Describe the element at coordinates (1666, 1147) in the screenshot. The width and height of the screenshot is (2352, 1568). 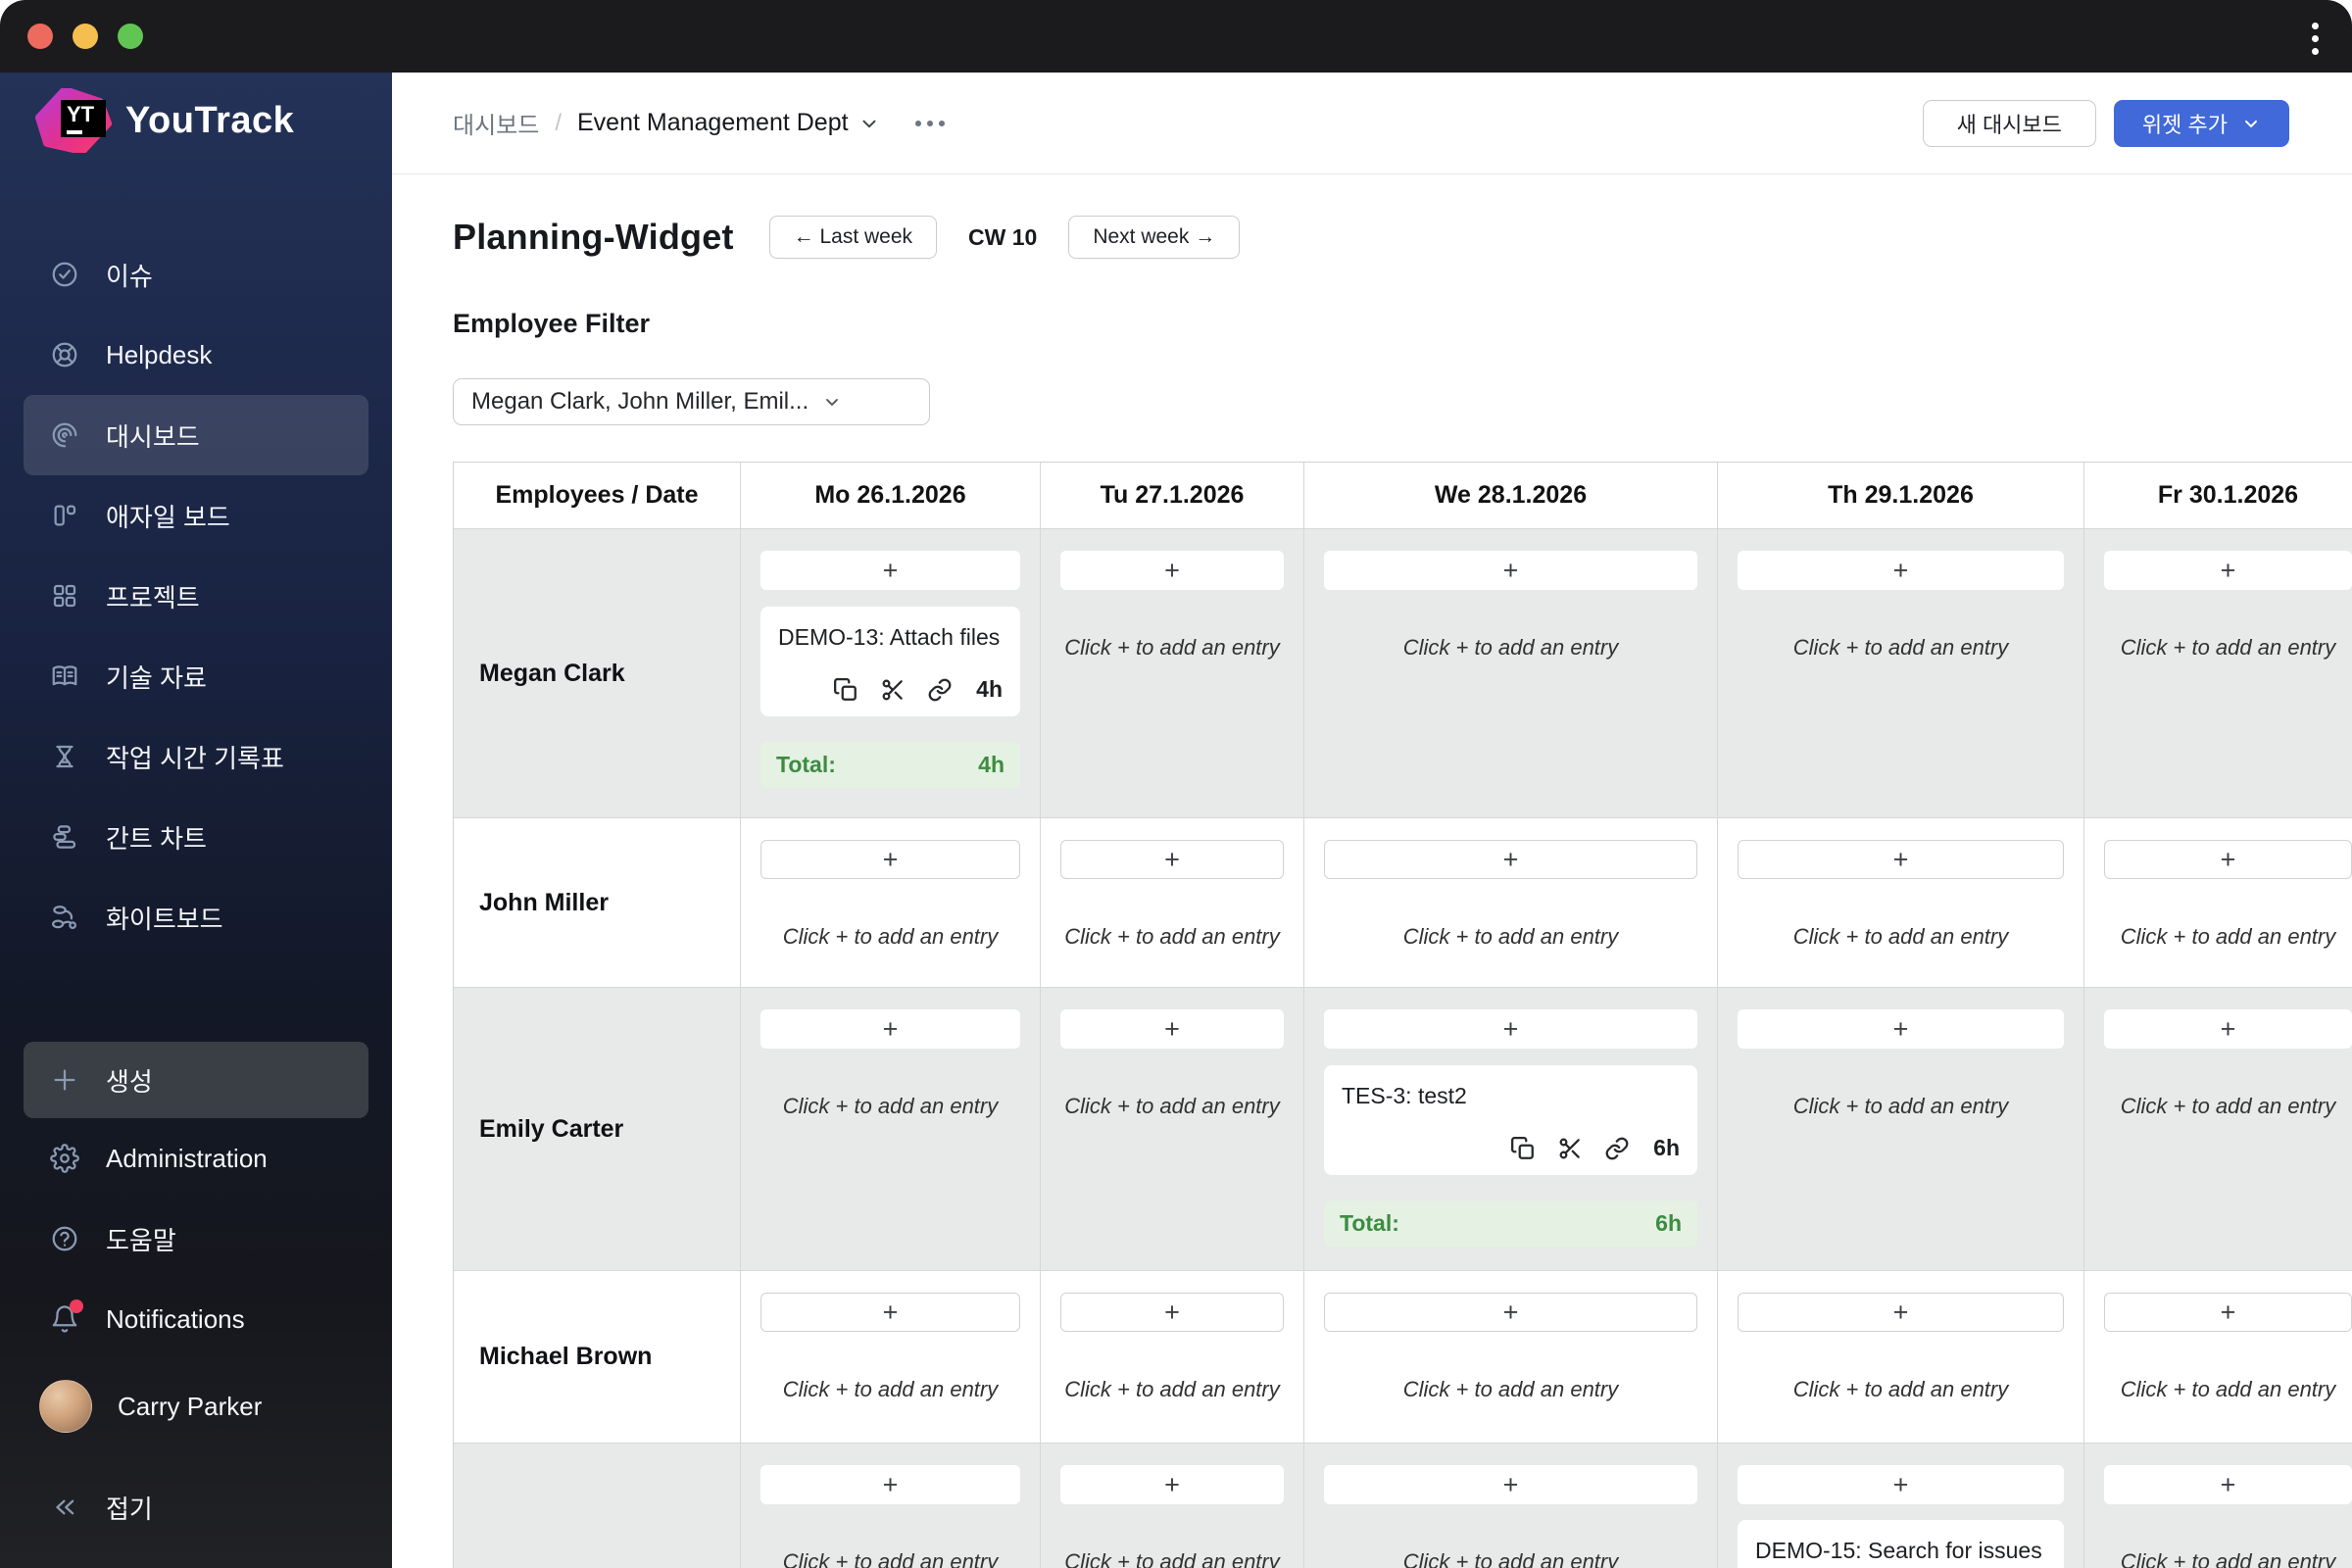
I see `entry-hours: 6h` at that location.